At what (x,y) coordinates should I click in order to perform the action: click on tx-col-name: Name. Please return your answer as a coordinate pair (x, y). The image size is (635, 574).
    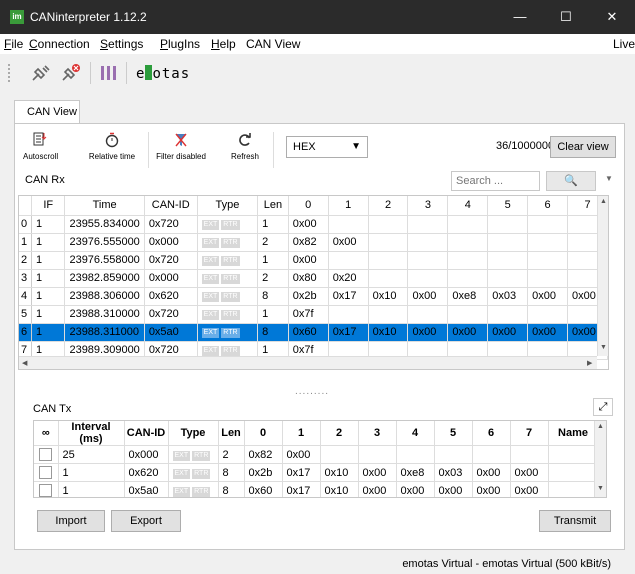
    Looking at the image, I should click on (573, 433).